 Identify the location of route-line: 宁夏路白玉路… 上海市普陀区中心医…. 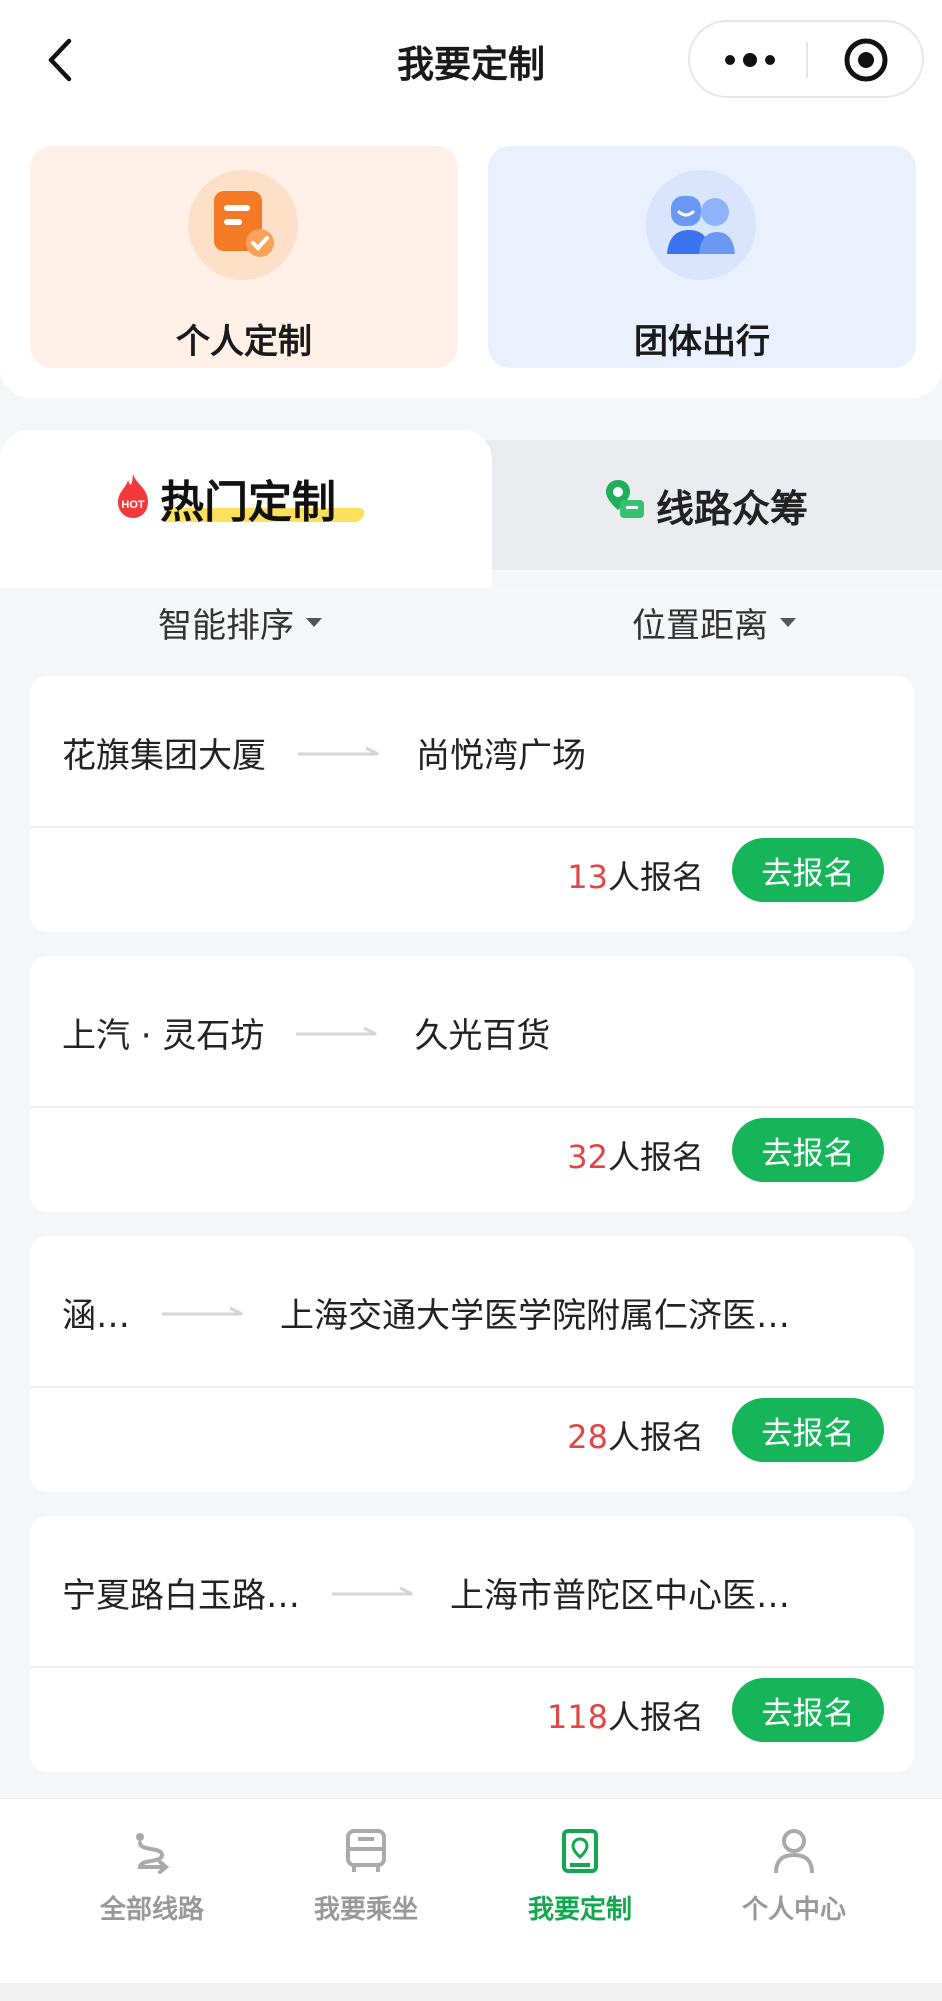
(473, 1593).